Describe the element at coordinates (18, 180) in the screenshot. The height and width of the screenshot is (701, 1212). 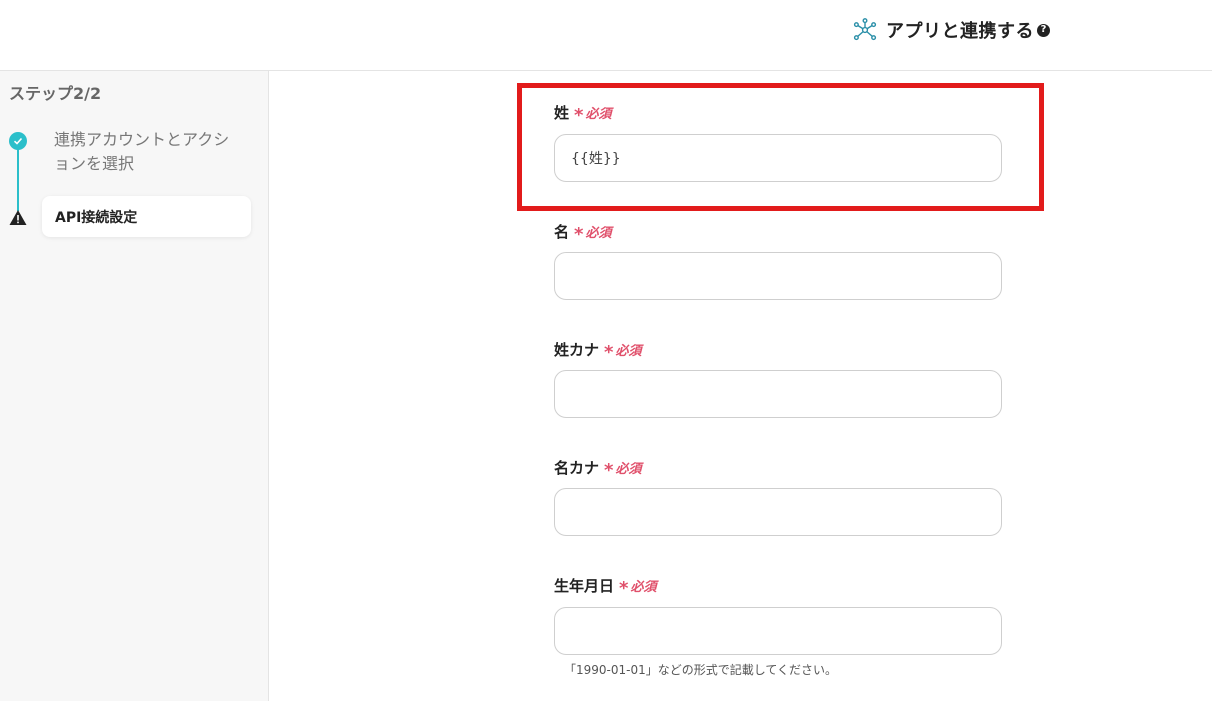
I see `timeline-connector` at that location.